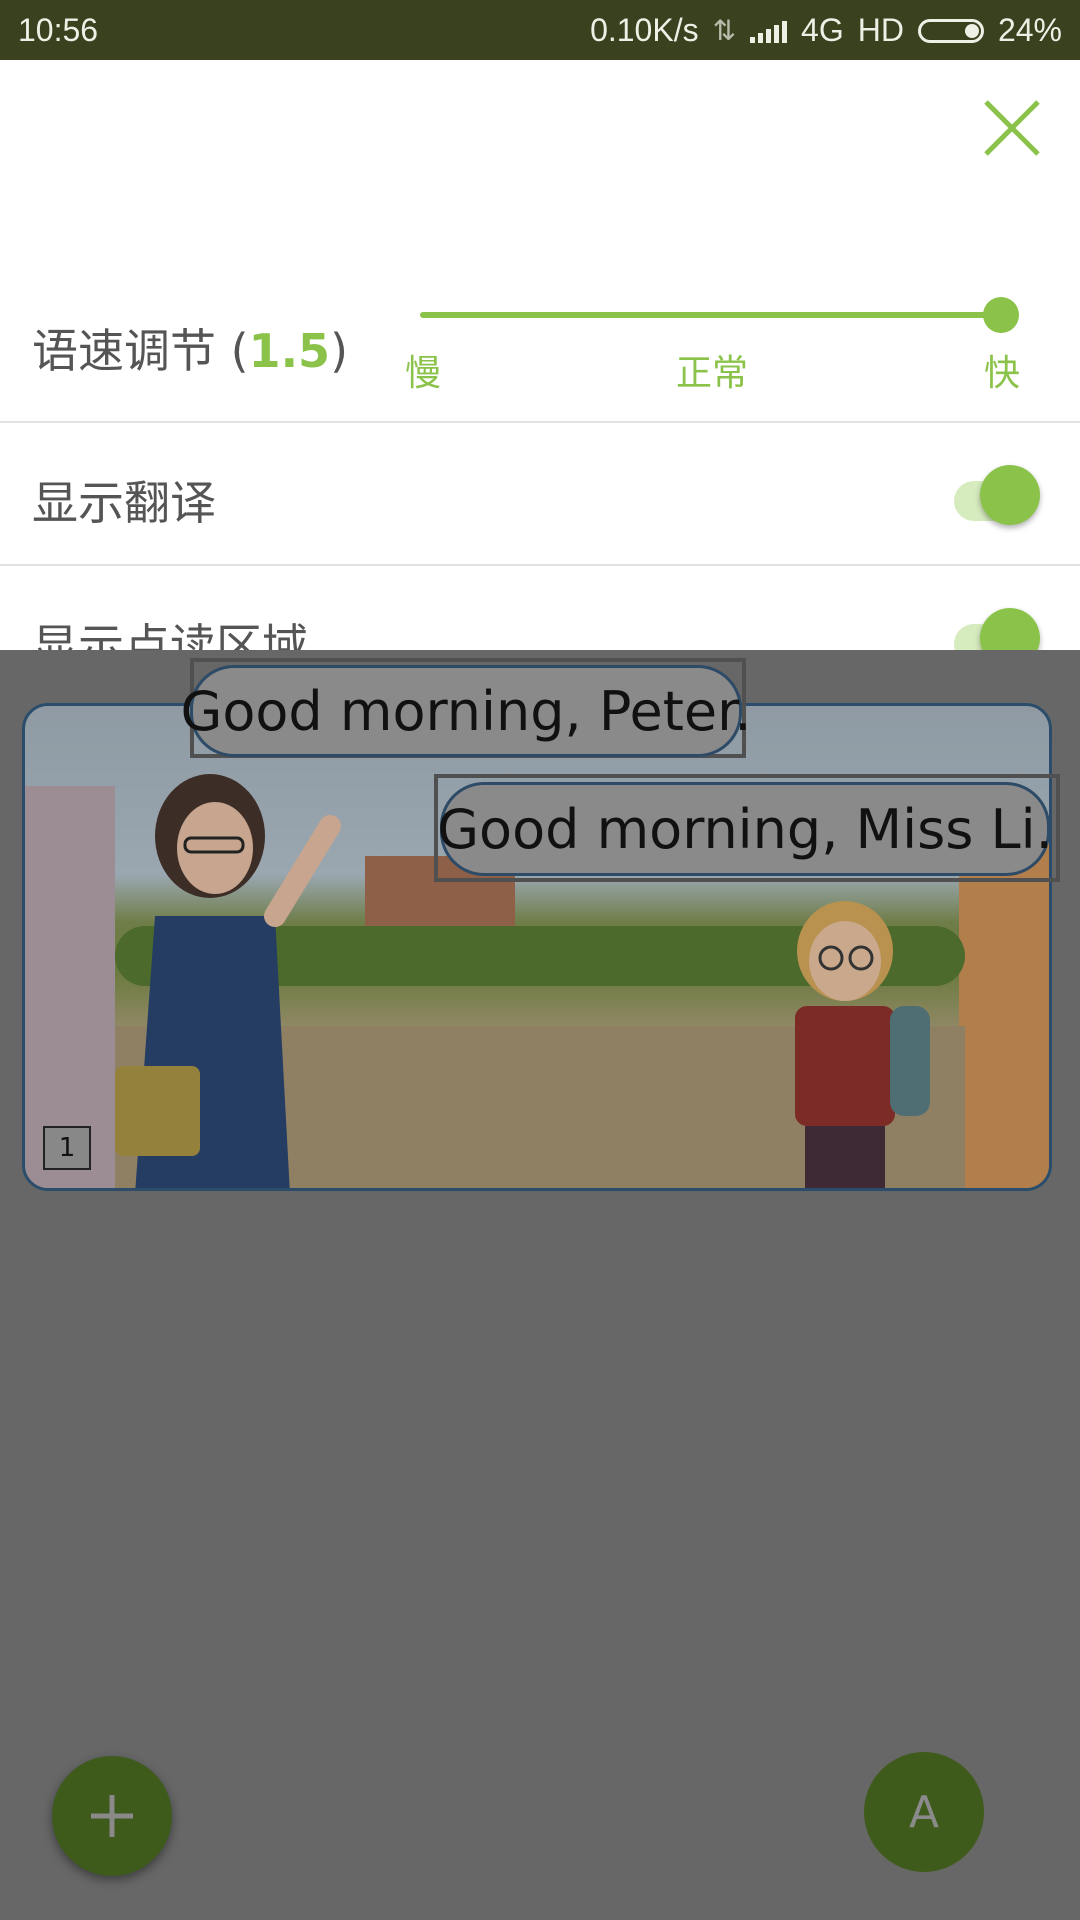 This screenshot has height=1920, width=1080. I want to click on plus-icon, so click(112, 1816).